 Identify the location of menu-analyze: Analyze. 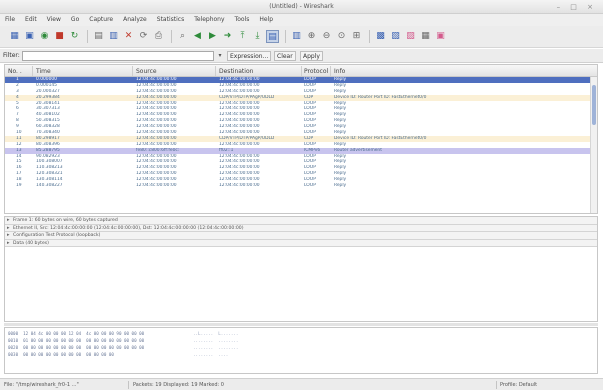
(135, 18).